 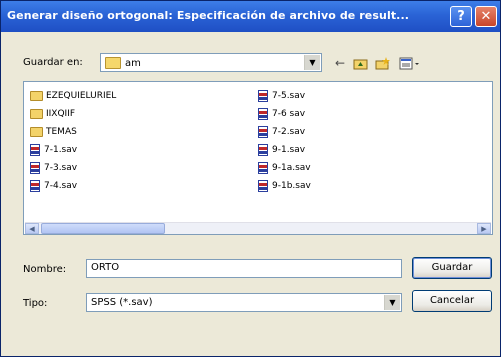 I want to click on file-list-item: 9-1b.sav, so click(x=284, y=185).